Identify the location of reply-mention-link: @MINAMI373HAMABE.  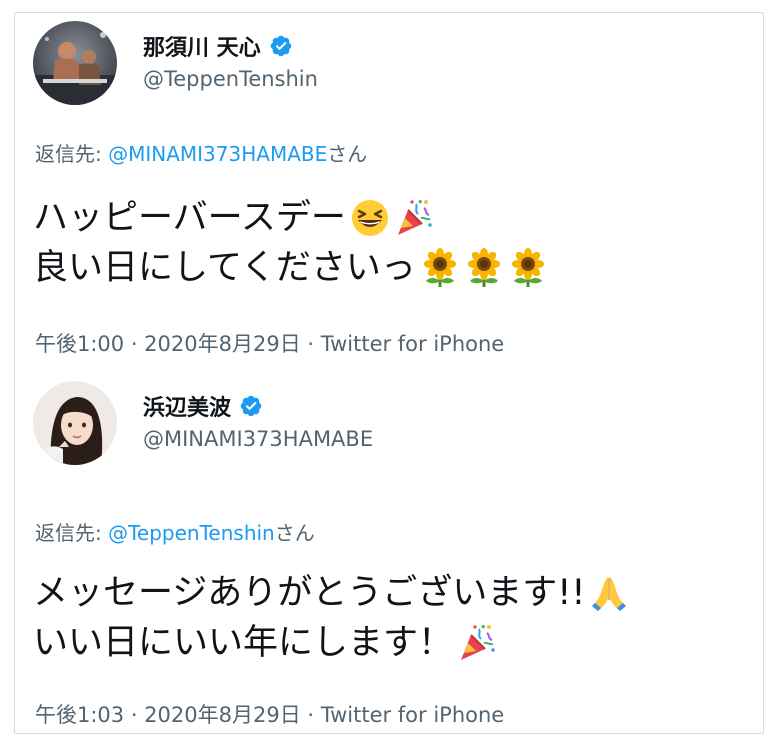
(217, 154).